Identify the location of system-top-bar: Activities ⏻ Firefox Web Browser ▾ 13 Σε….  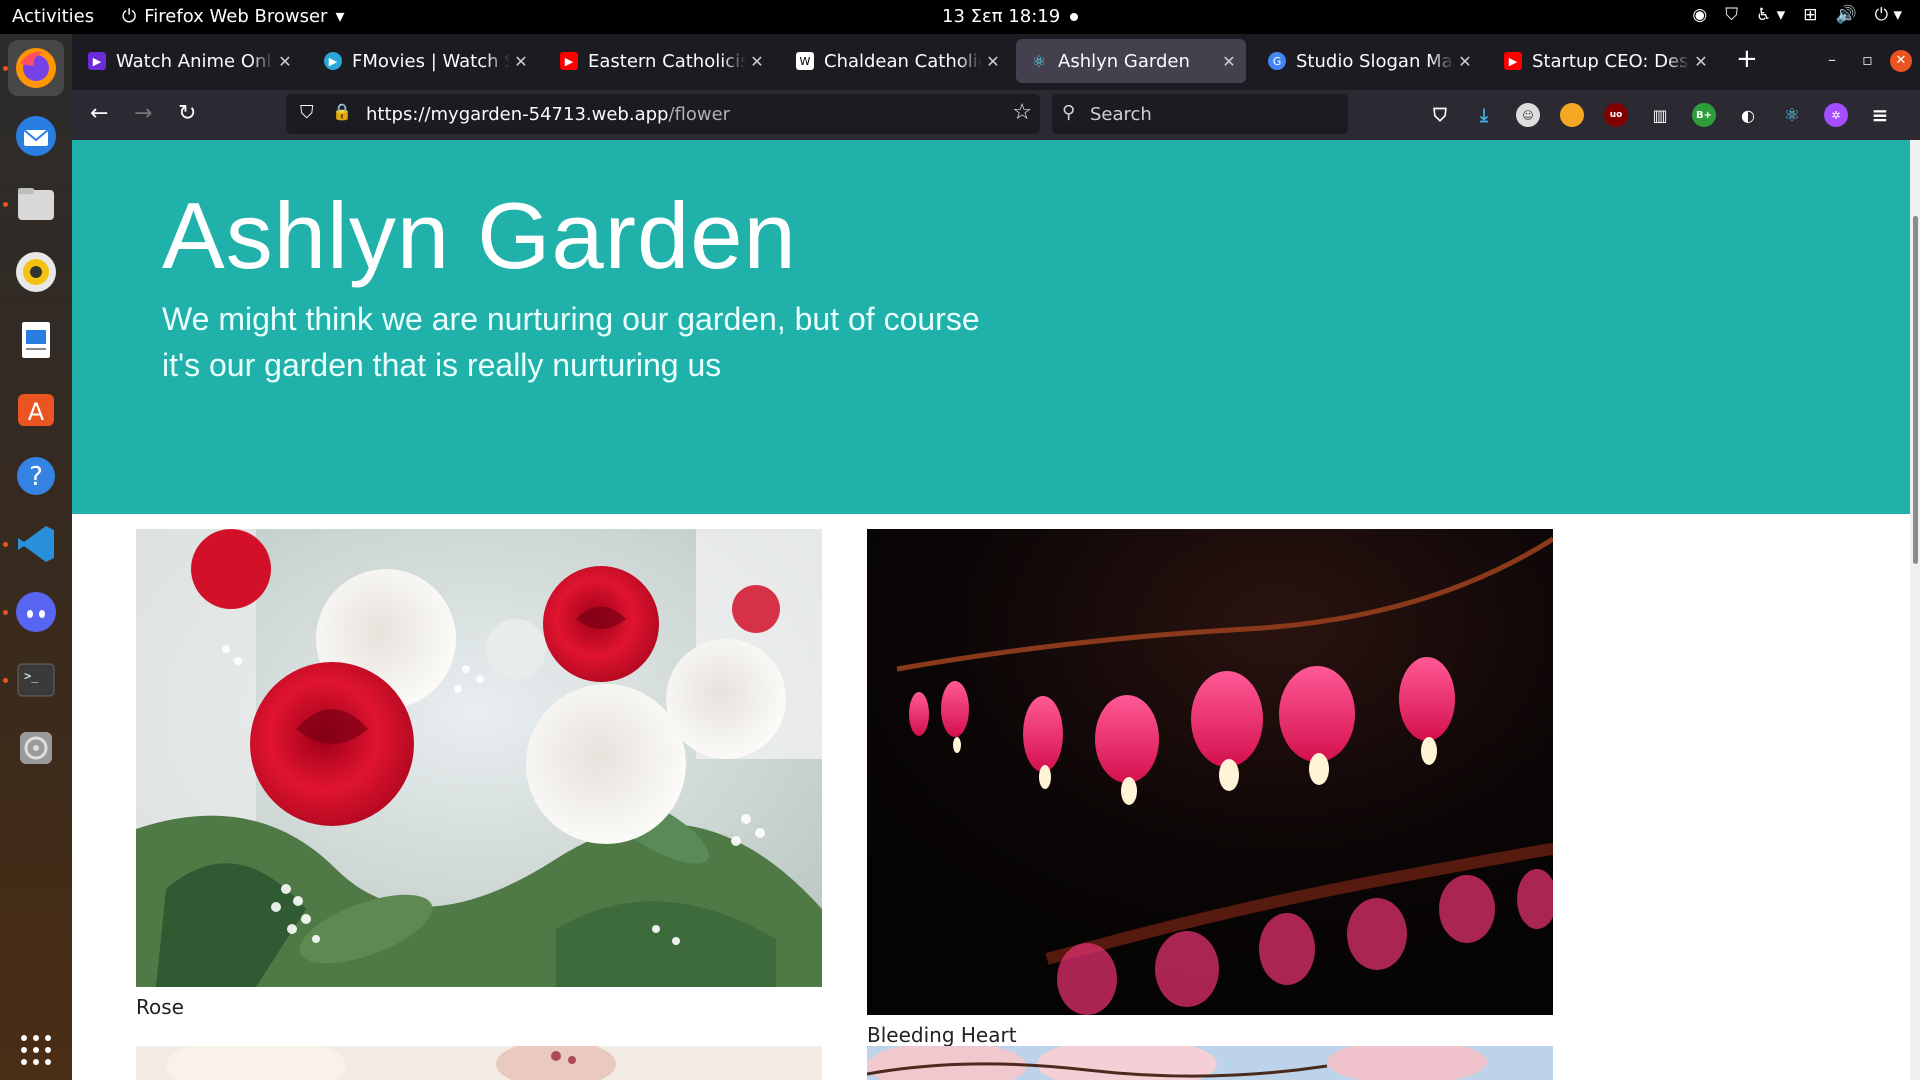
(960, 17).